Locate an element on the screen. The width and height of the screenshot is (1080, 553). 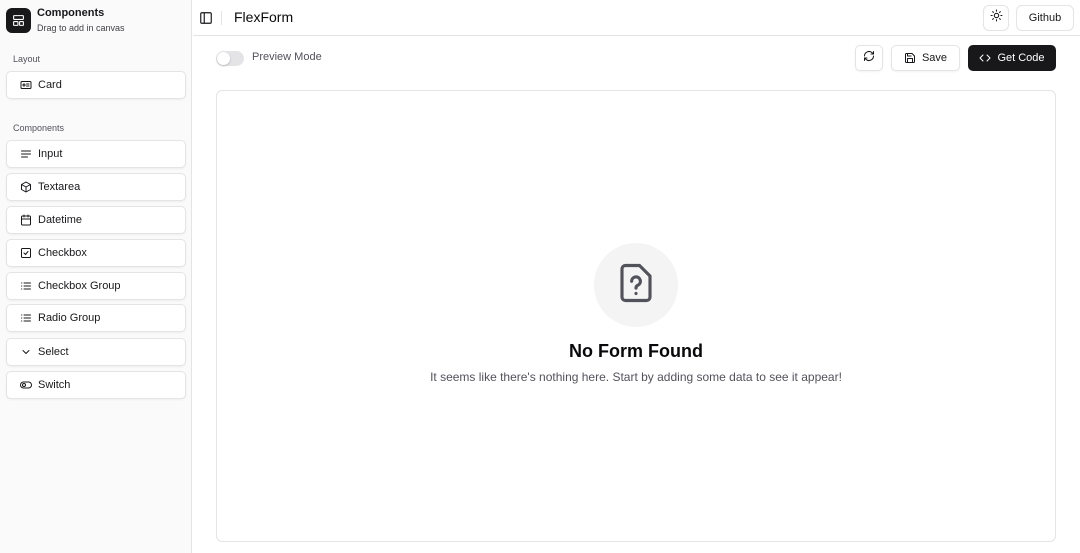
save-button: Save is located at coordinates (925, 58).